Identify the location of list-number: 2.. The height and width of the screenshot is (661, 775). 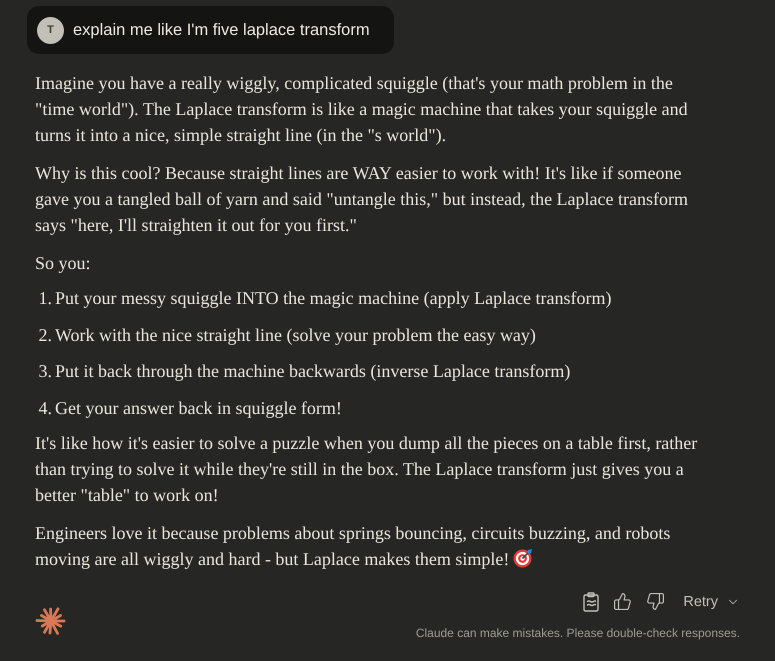
(45, 335).